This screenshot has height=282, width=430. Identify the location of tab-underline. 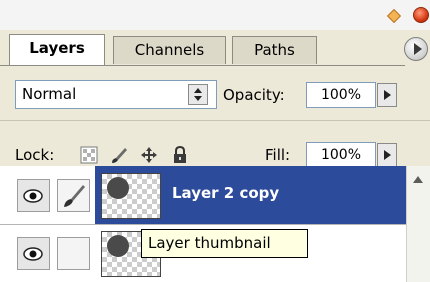
(202, 65).